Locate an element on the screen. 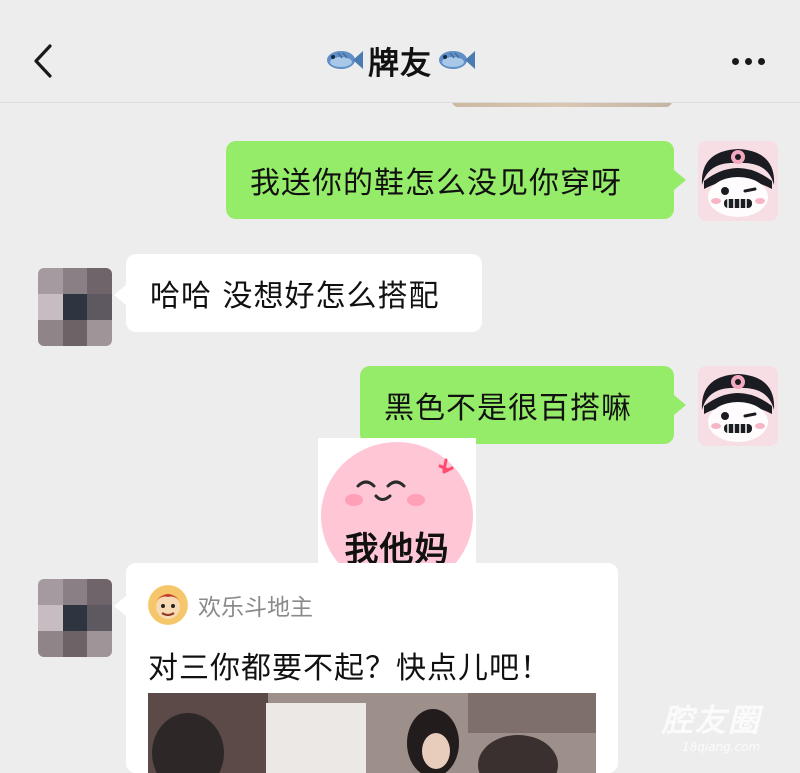 The height and width of the screenshot is (773, 800). message-text: 我送你的鞋怎么没见你穿呀 is located at coordinates (436, 183).